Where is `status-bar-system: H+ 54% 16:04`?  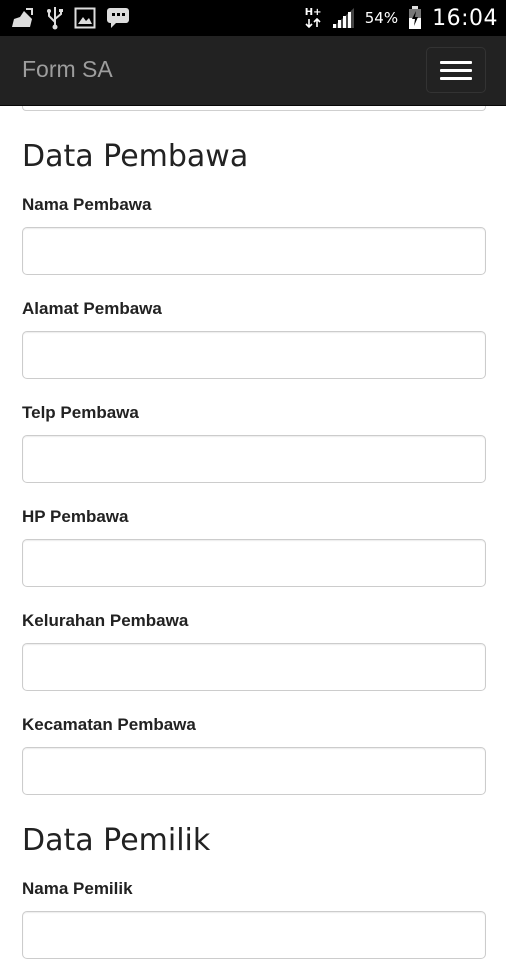 status-bar-system: H+ 54% 16:04 is located at coordinates (401, 18).